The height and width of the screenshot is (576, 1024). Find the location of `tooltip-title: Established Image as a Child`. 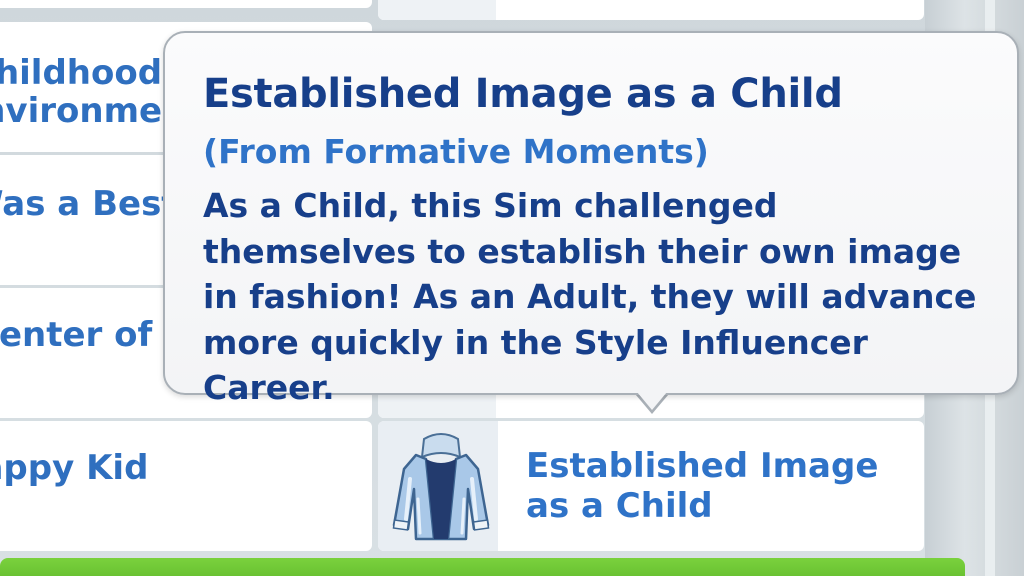

tooltip-title: Established Image as a Child is located at coordinates (523, 94).